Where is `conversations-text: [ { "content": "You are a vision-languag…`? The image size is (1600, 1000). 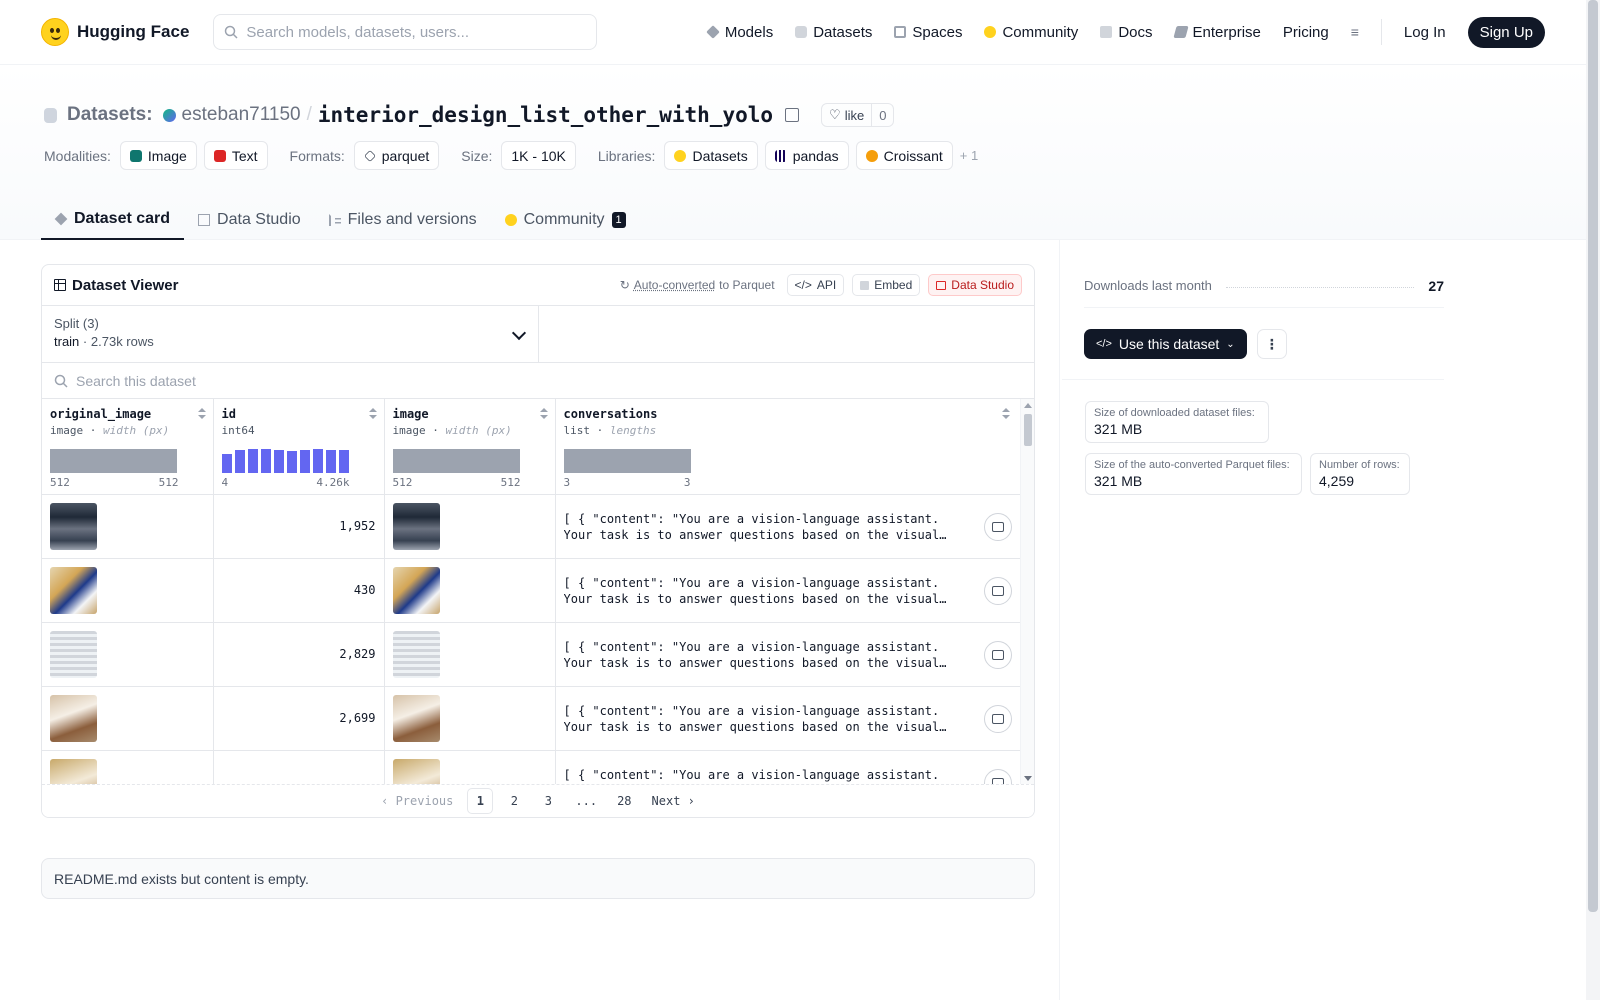 conversations-text: [ { "content": "You are a vision-languag… is located at coordinates (751, 718).